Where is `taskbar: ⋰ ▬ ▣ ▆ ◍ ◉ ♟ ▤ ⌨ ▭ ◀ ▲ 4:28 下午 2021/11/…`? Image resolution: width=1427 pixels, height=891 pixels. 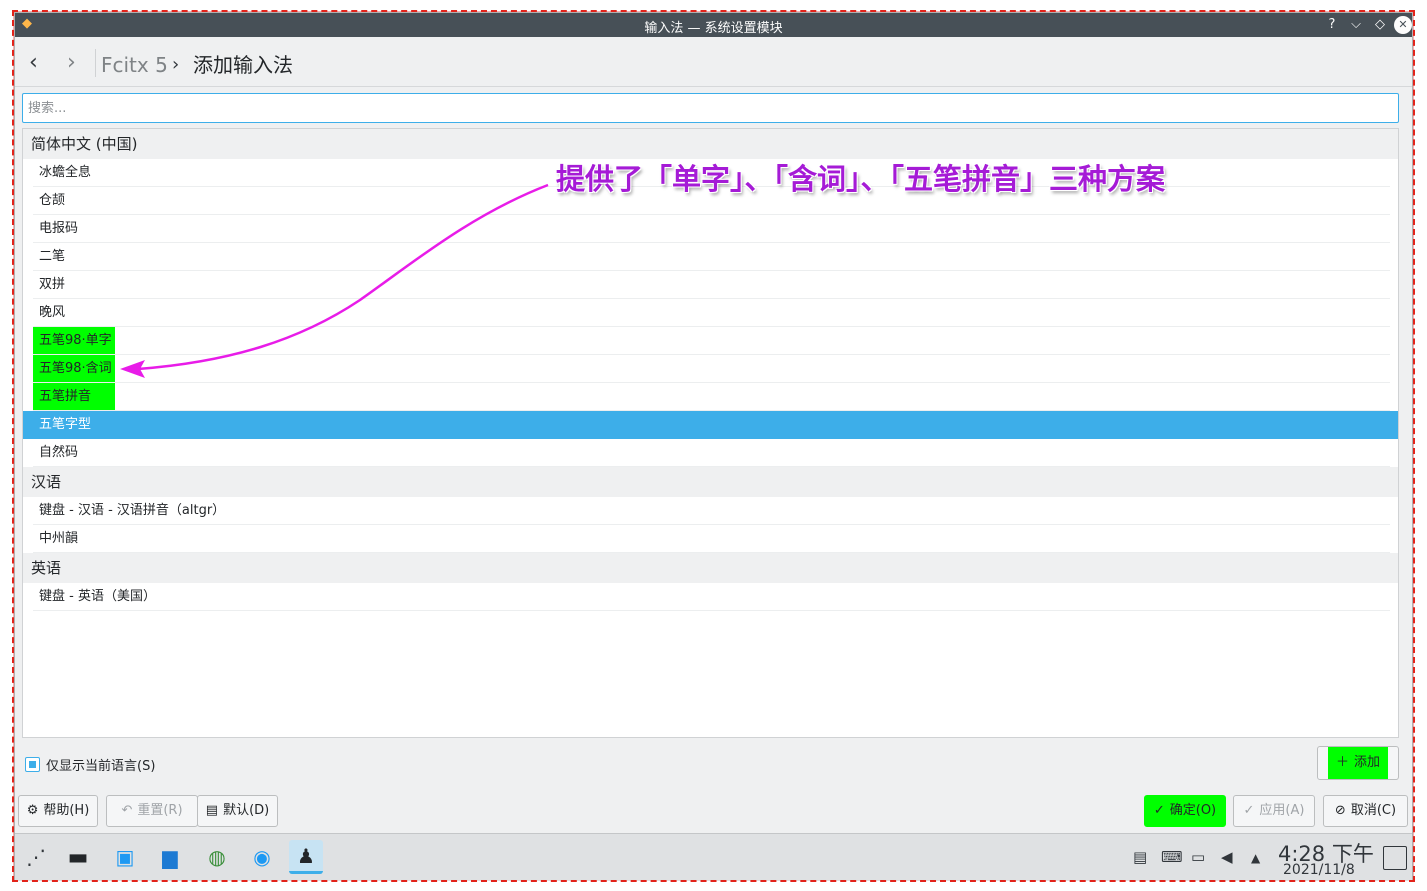 taskbar: ⋰ ▬ ▣ ▆ ◍ ◉ ♟ ▤ ⌨ ▭ ◀ ▲ 4:28 下午 2021/11/… is located at coordinates (713, 857).